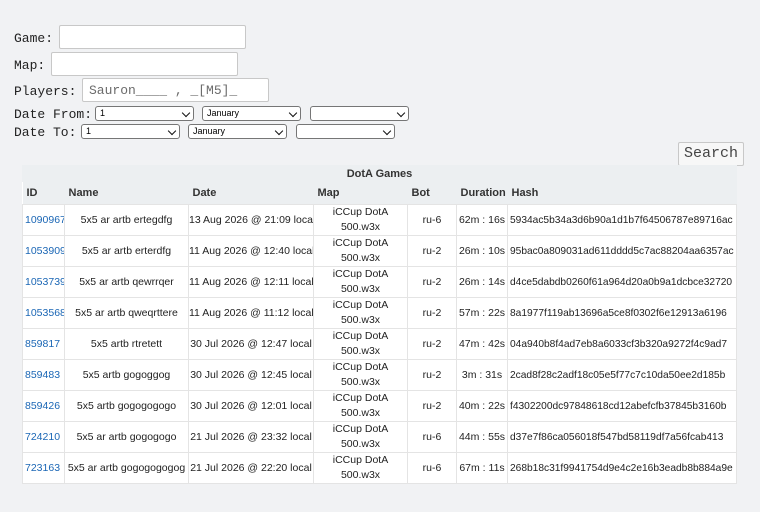 The width and height of the screenshot is (760, 512). Describe the element at coordinates (44, 220) in the screenshot. I see `game-id-link: 1090967` at that location.